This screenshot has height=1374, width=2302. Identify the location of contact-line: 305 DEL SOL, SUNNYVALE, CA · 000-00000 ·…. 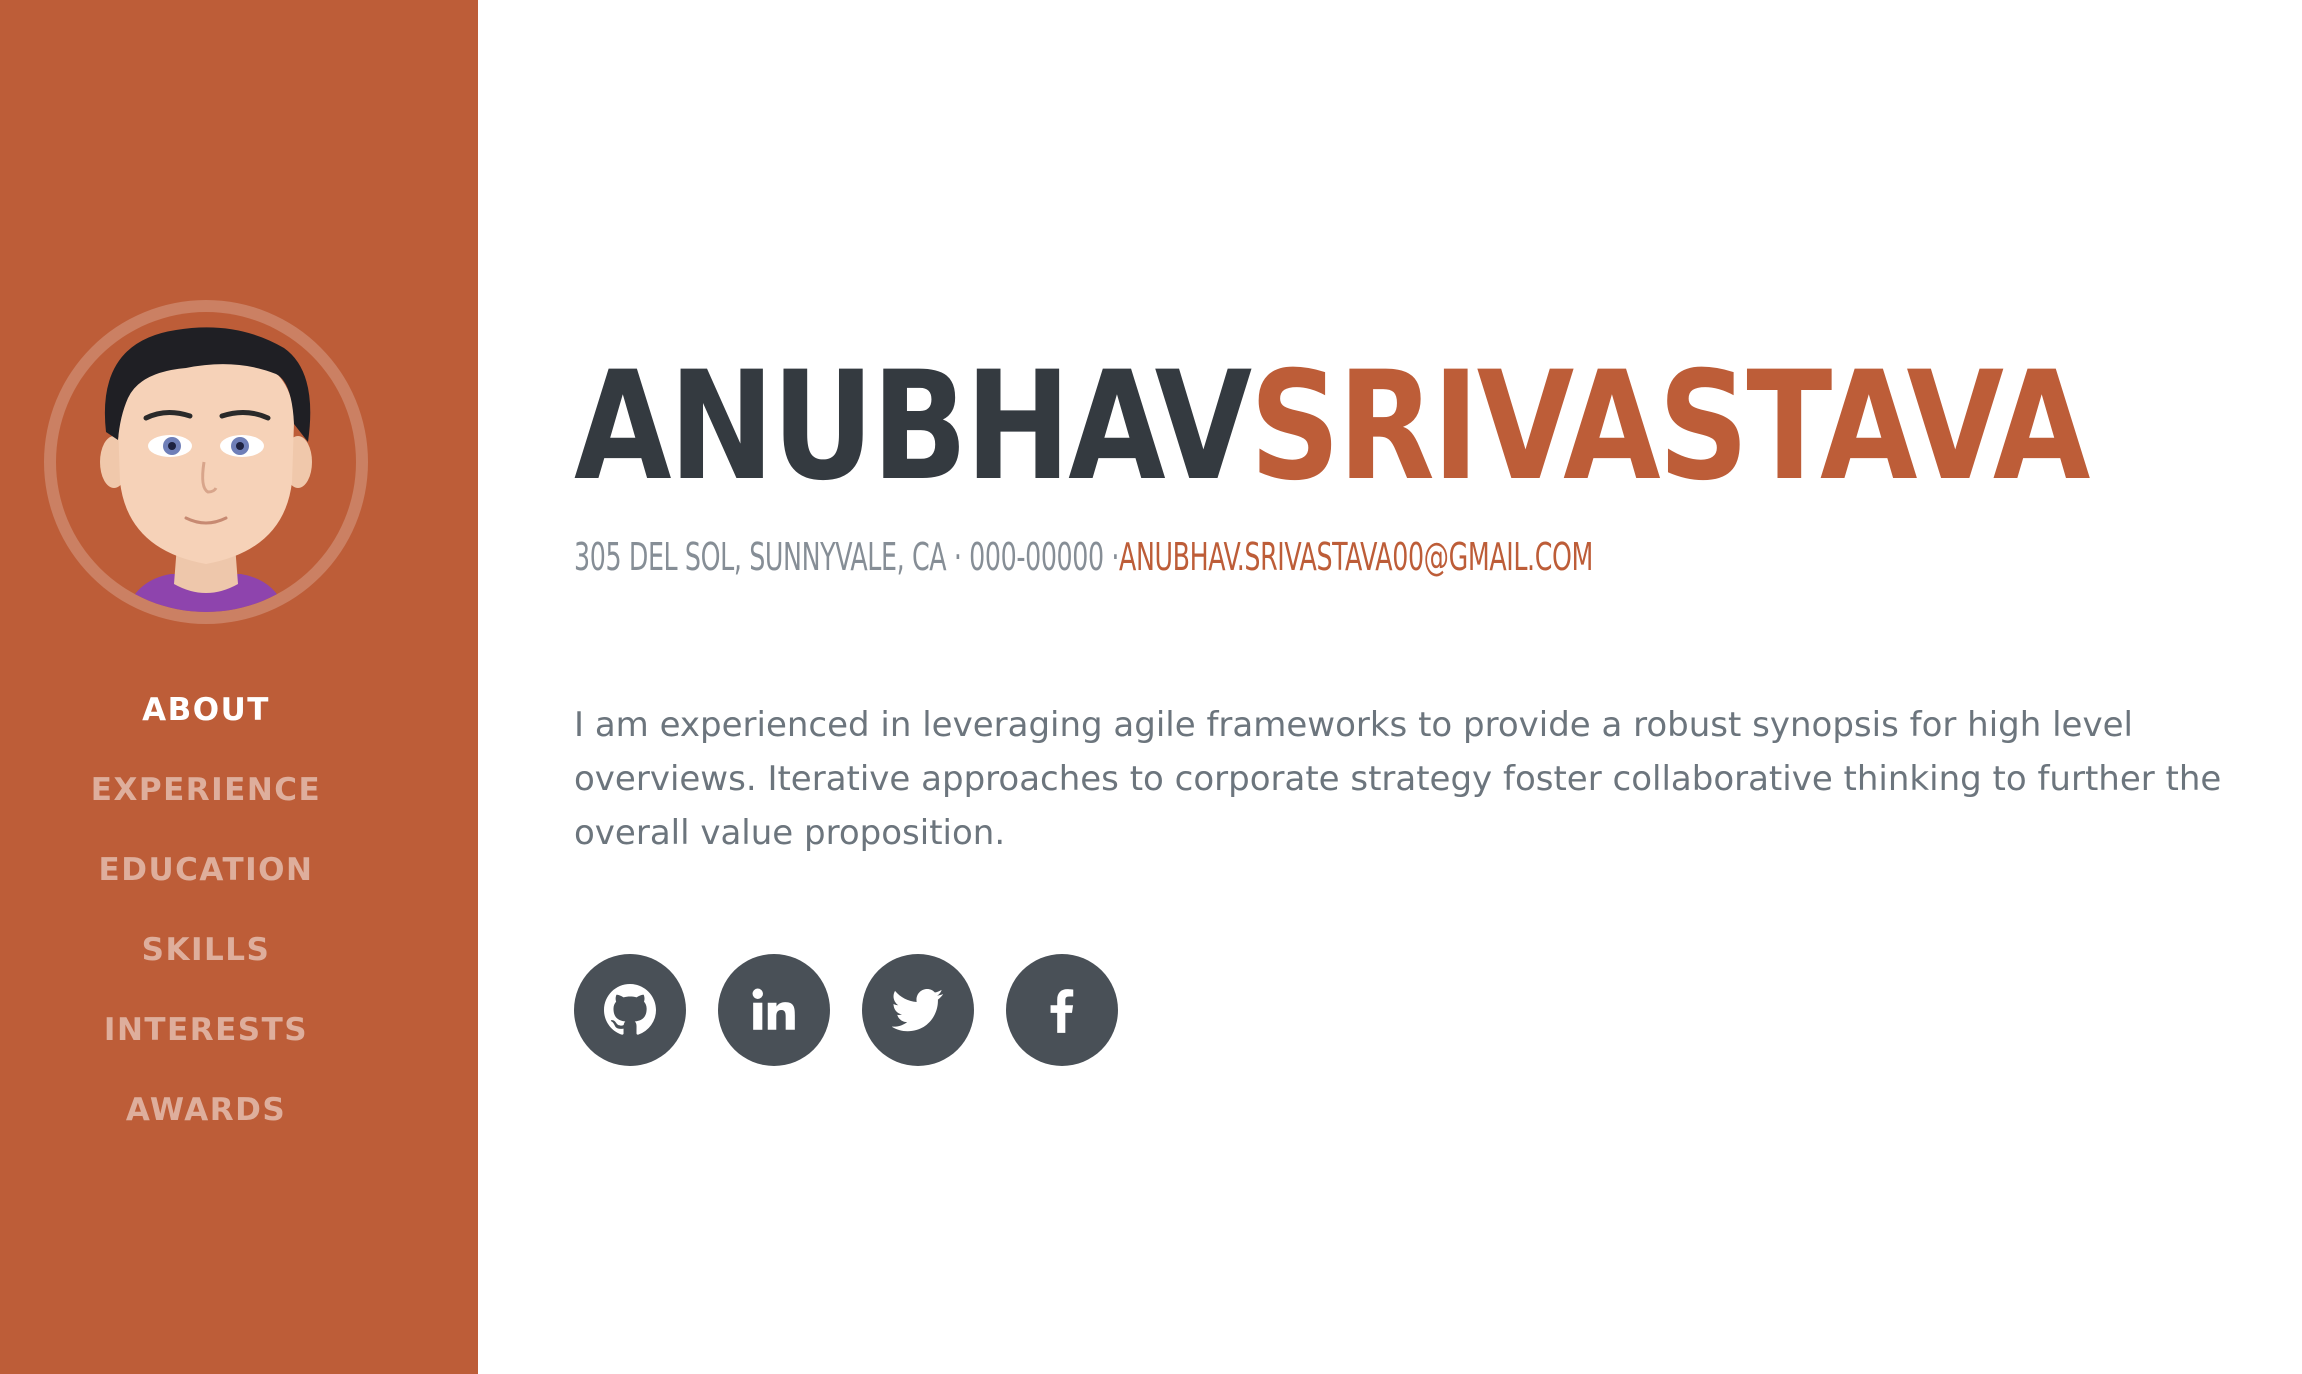
(1083, 557).